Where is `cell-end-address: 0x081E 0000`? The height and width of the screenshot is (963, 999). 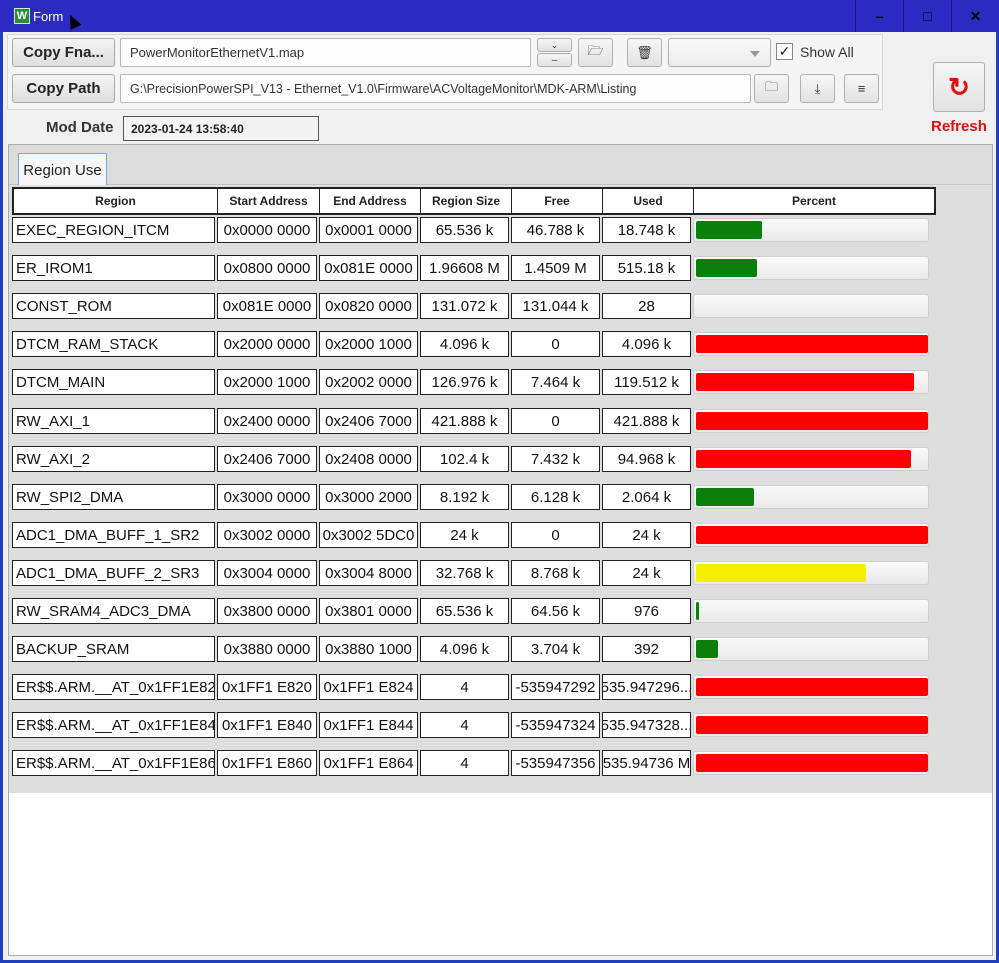
cell-end-address: 0x081E 0000 is located at coordinates (368, 268).